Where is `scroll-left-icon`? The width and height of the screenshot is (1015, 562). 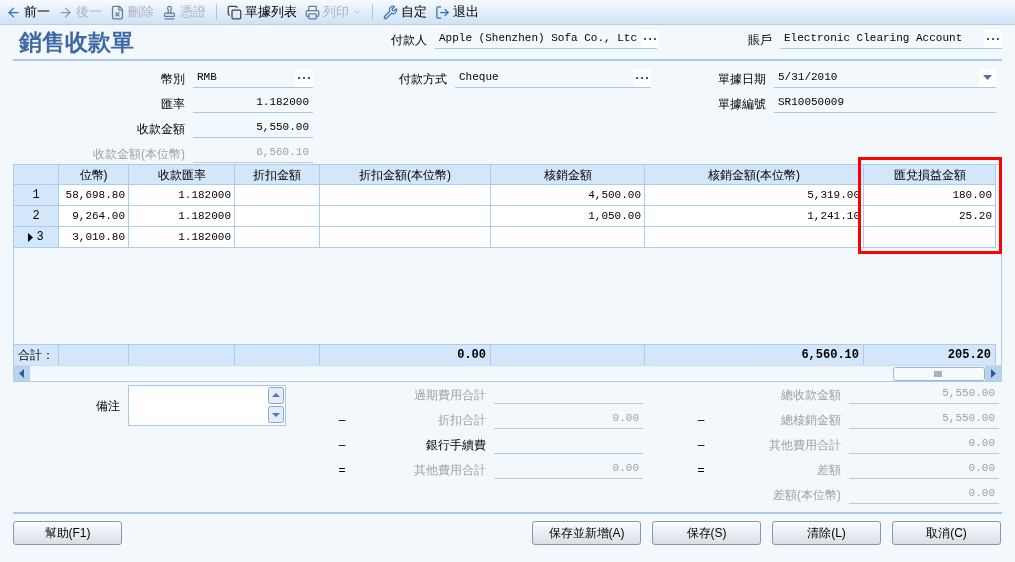
scroll-left-icon is located at coordinates (22, 373).